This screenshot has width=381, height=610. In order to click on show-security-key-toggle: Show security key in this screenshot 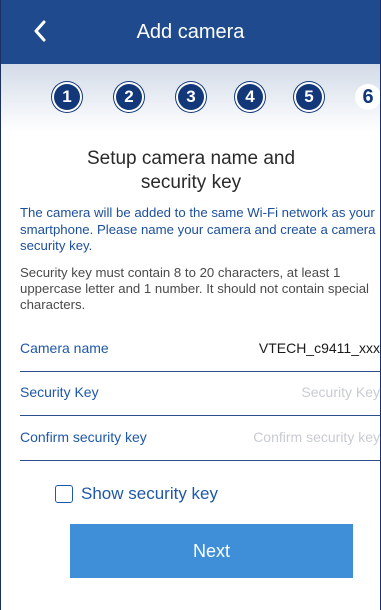, I will do `click(136, 494)`.